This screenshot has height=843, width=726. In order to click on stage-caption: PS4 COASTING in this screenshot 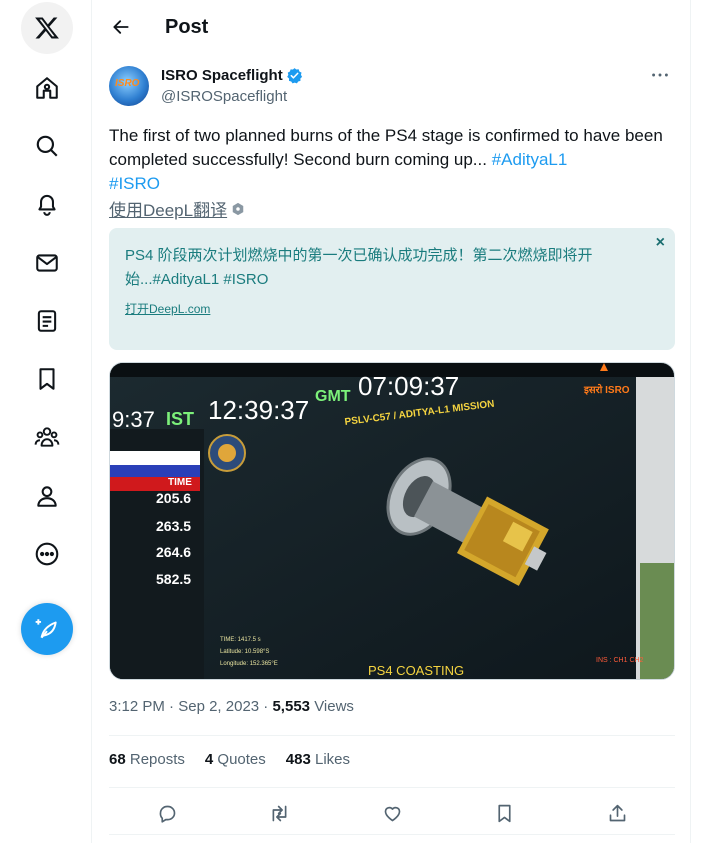, I will do `click(416, 670)`.